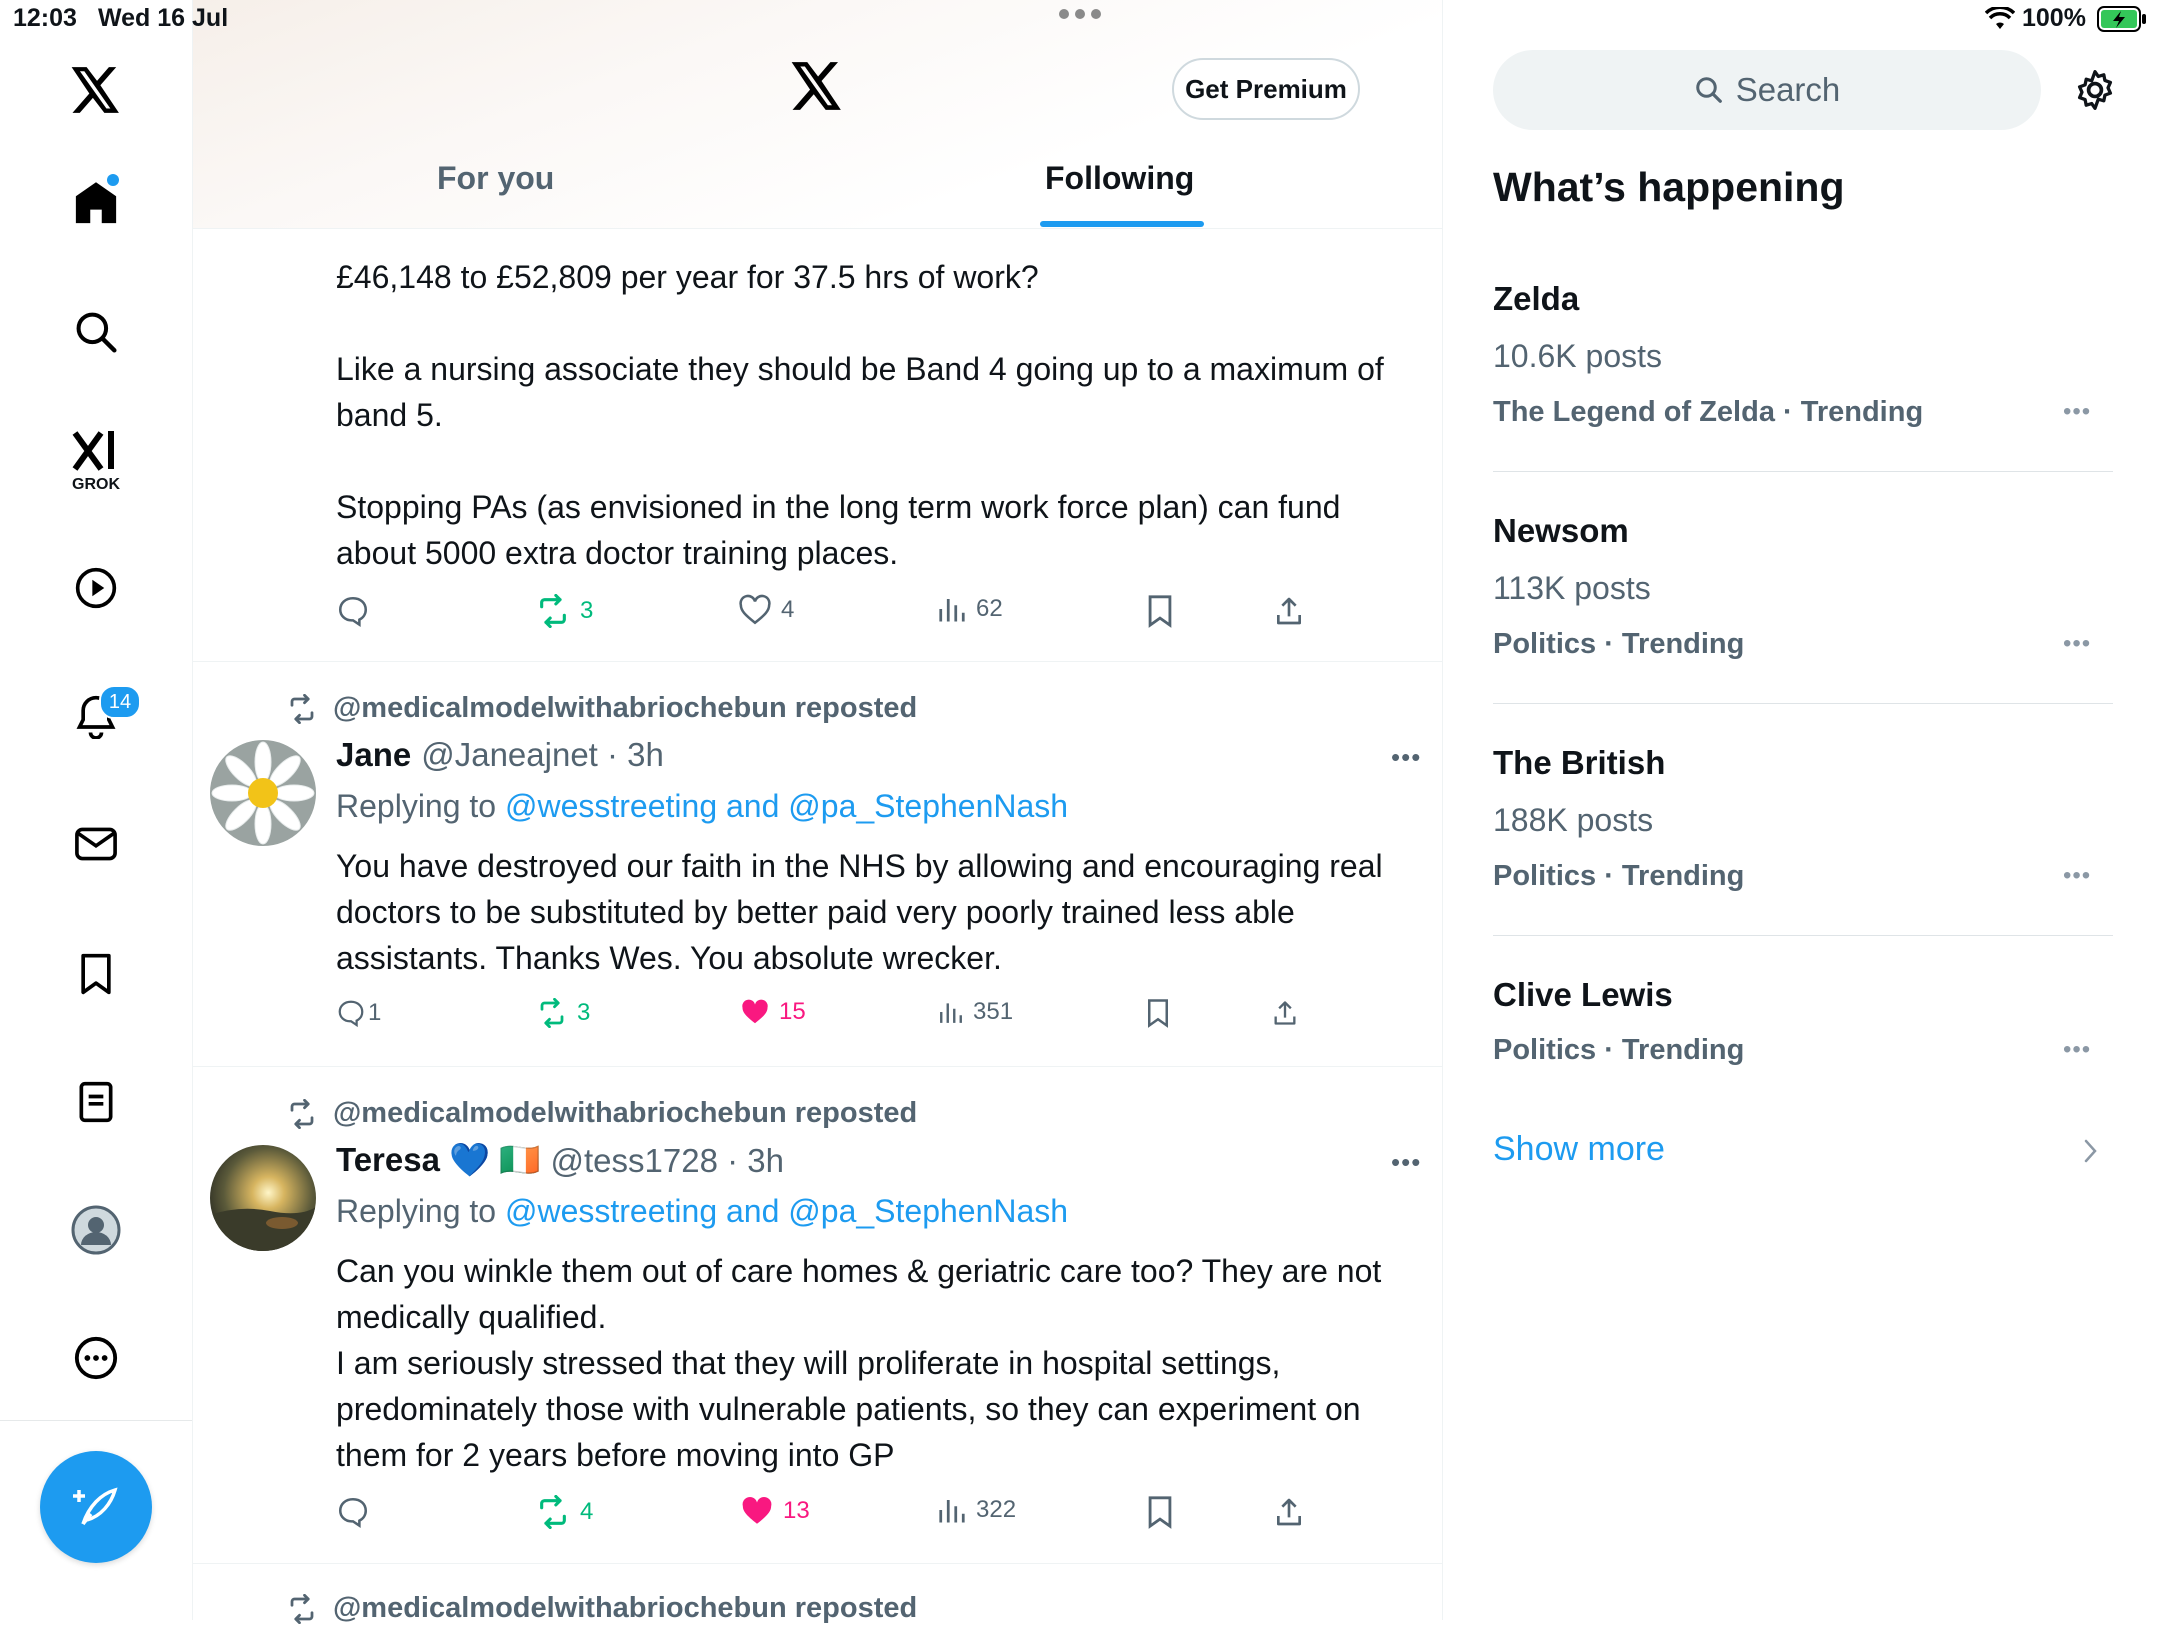  I want to click on trend-post-count: 188K posts, so click(1573, 820).